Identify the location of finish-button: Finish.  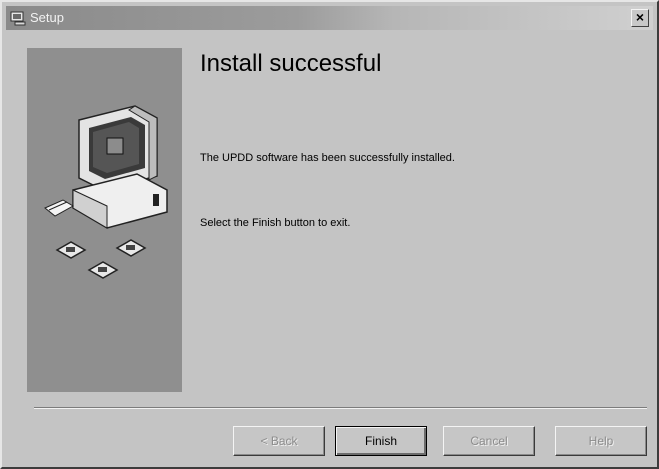
(381, 441).